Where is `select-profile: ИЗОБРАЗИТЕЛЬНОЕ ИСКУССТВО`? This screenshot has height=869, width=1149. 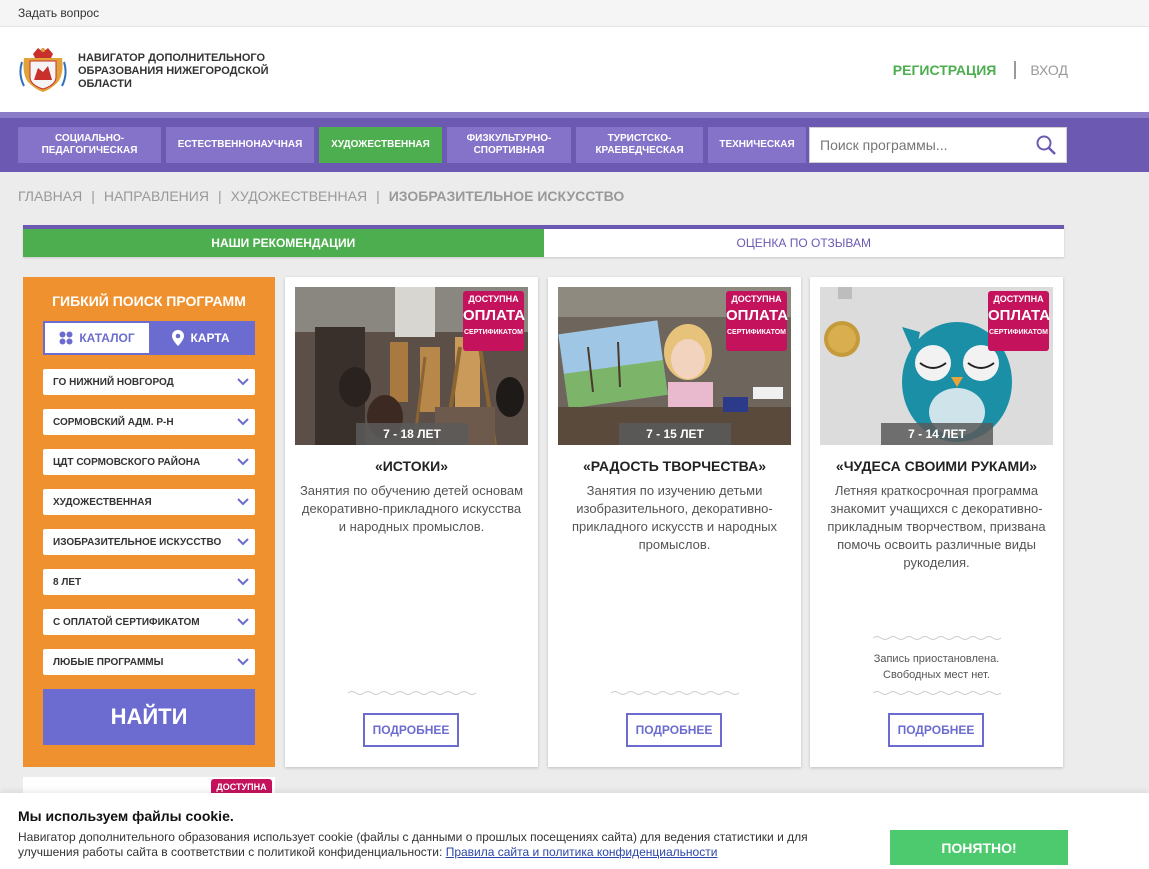
select-profile: ИЗОБРАЗИТЕЛЬНОЕ ИСКУССТВО is located at coordinates (149, 542).